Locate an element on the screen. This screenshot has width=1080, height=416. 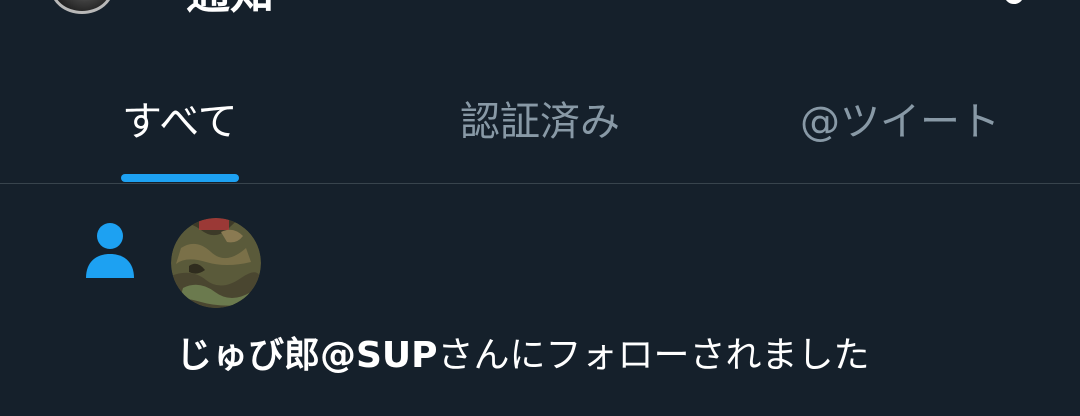
tab-all-label: すべて is located at coordinates (180, 122).